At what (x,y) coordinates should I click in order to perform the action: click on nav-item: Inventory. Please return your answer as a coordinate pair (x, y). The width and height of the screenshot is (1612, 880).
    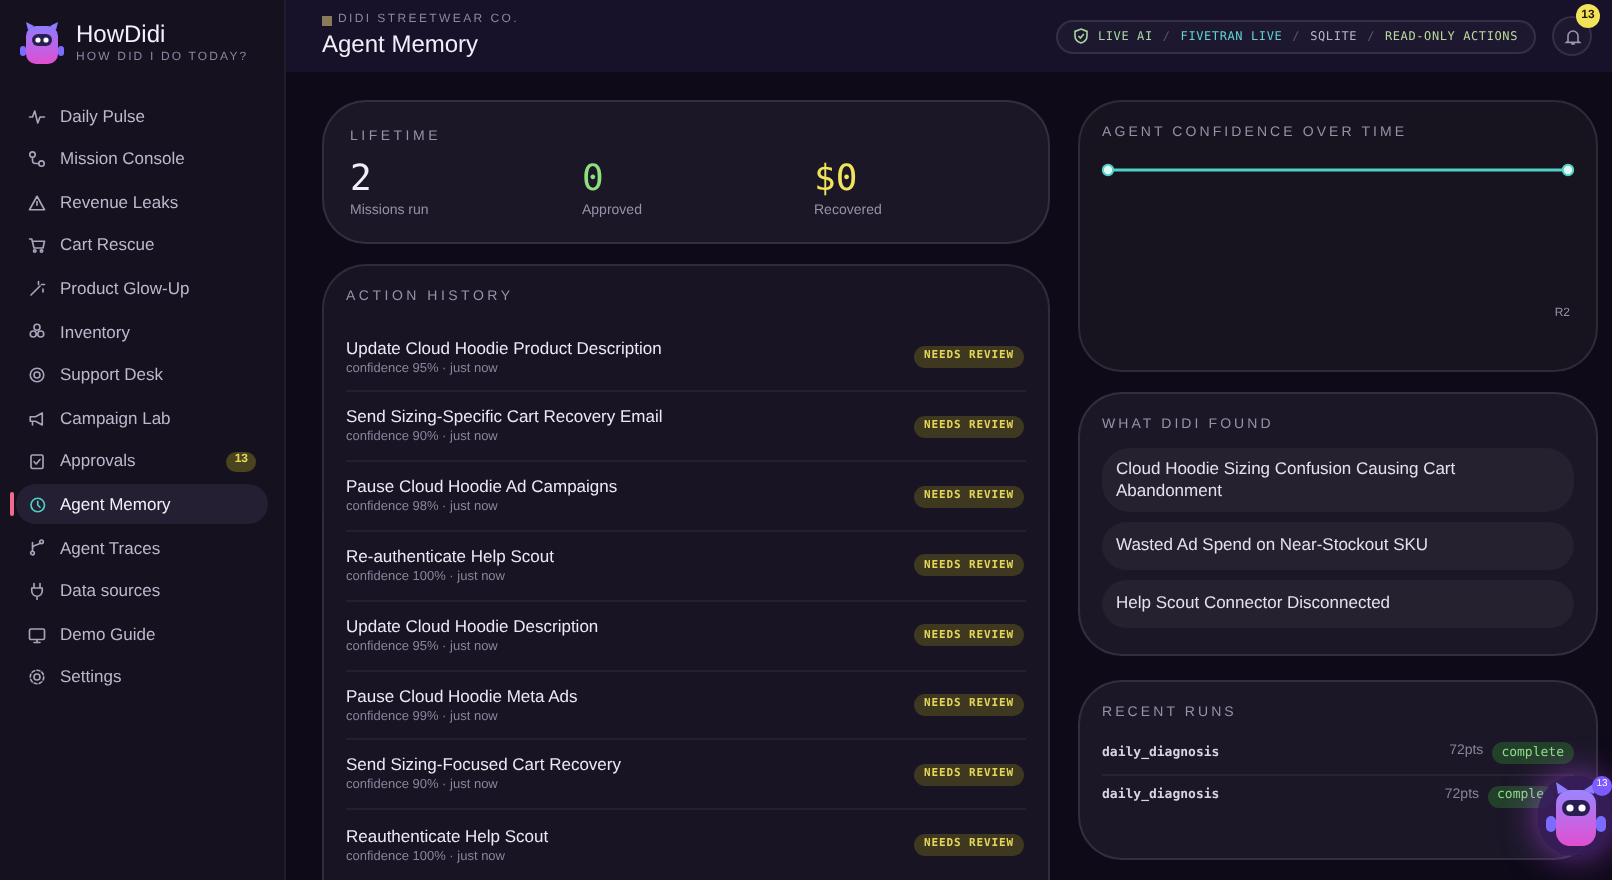
    Looking at the image, I should click on (142, 331).